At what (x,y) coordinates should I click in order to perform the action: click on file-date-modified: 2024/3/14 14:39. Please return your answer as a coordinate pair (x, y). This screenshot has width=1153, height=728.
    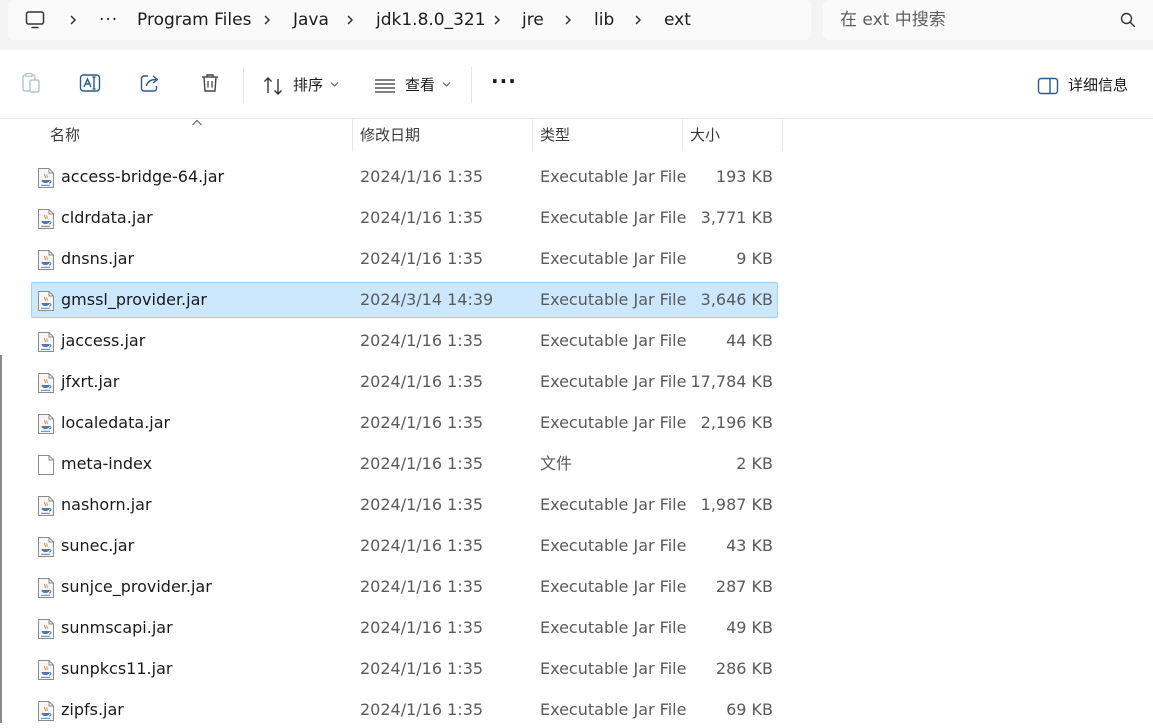
    Looking at the image, I should click on (427, 299).